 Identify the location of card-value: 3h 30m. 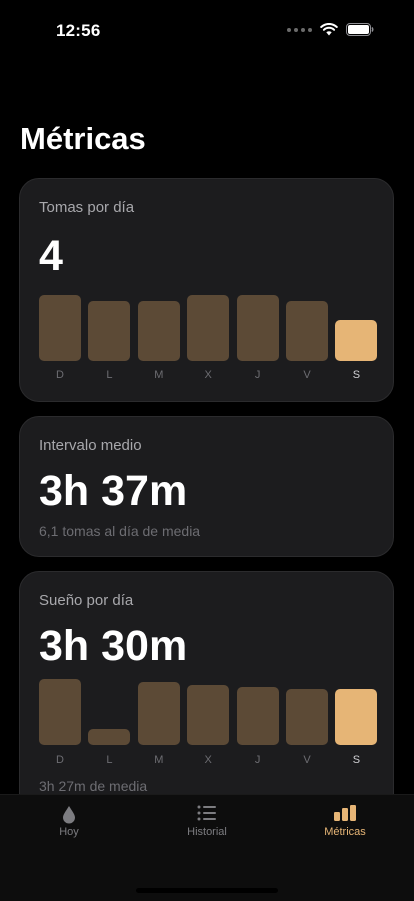
(113, 646).